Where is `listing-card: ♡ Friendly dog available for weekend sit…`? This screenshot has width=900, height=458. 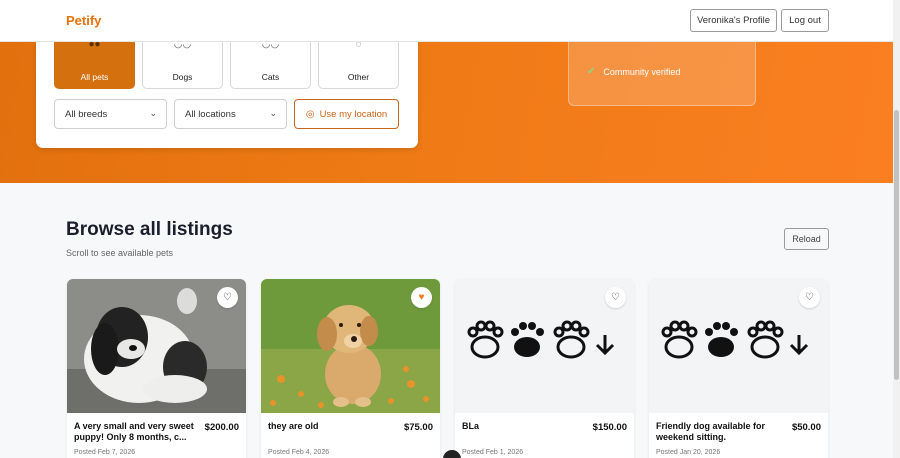
listing-card: ♡ Friendly dog available for weekend sit… is located at coordinates (738, 368).